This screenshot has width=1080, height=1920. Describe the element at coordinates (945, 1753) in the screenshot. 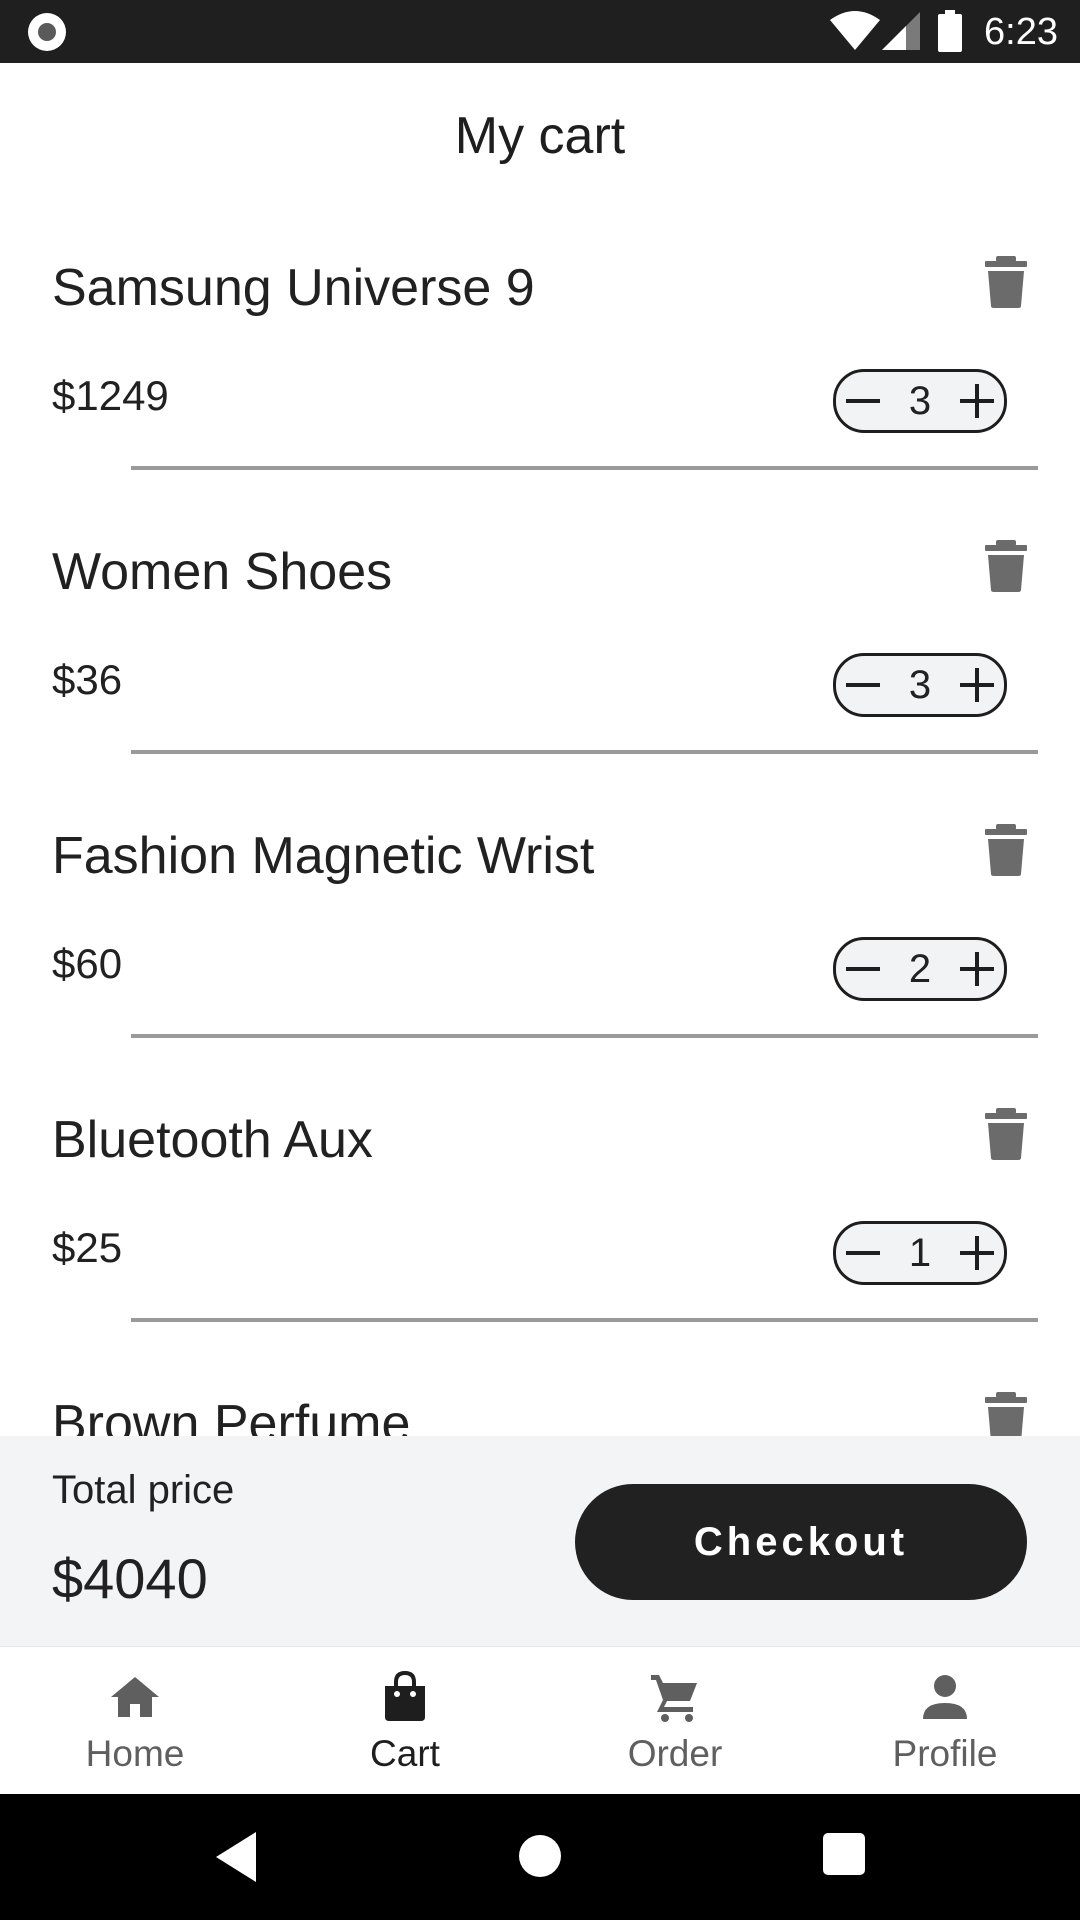

I see `nav-label-profile: Profile` at that location.